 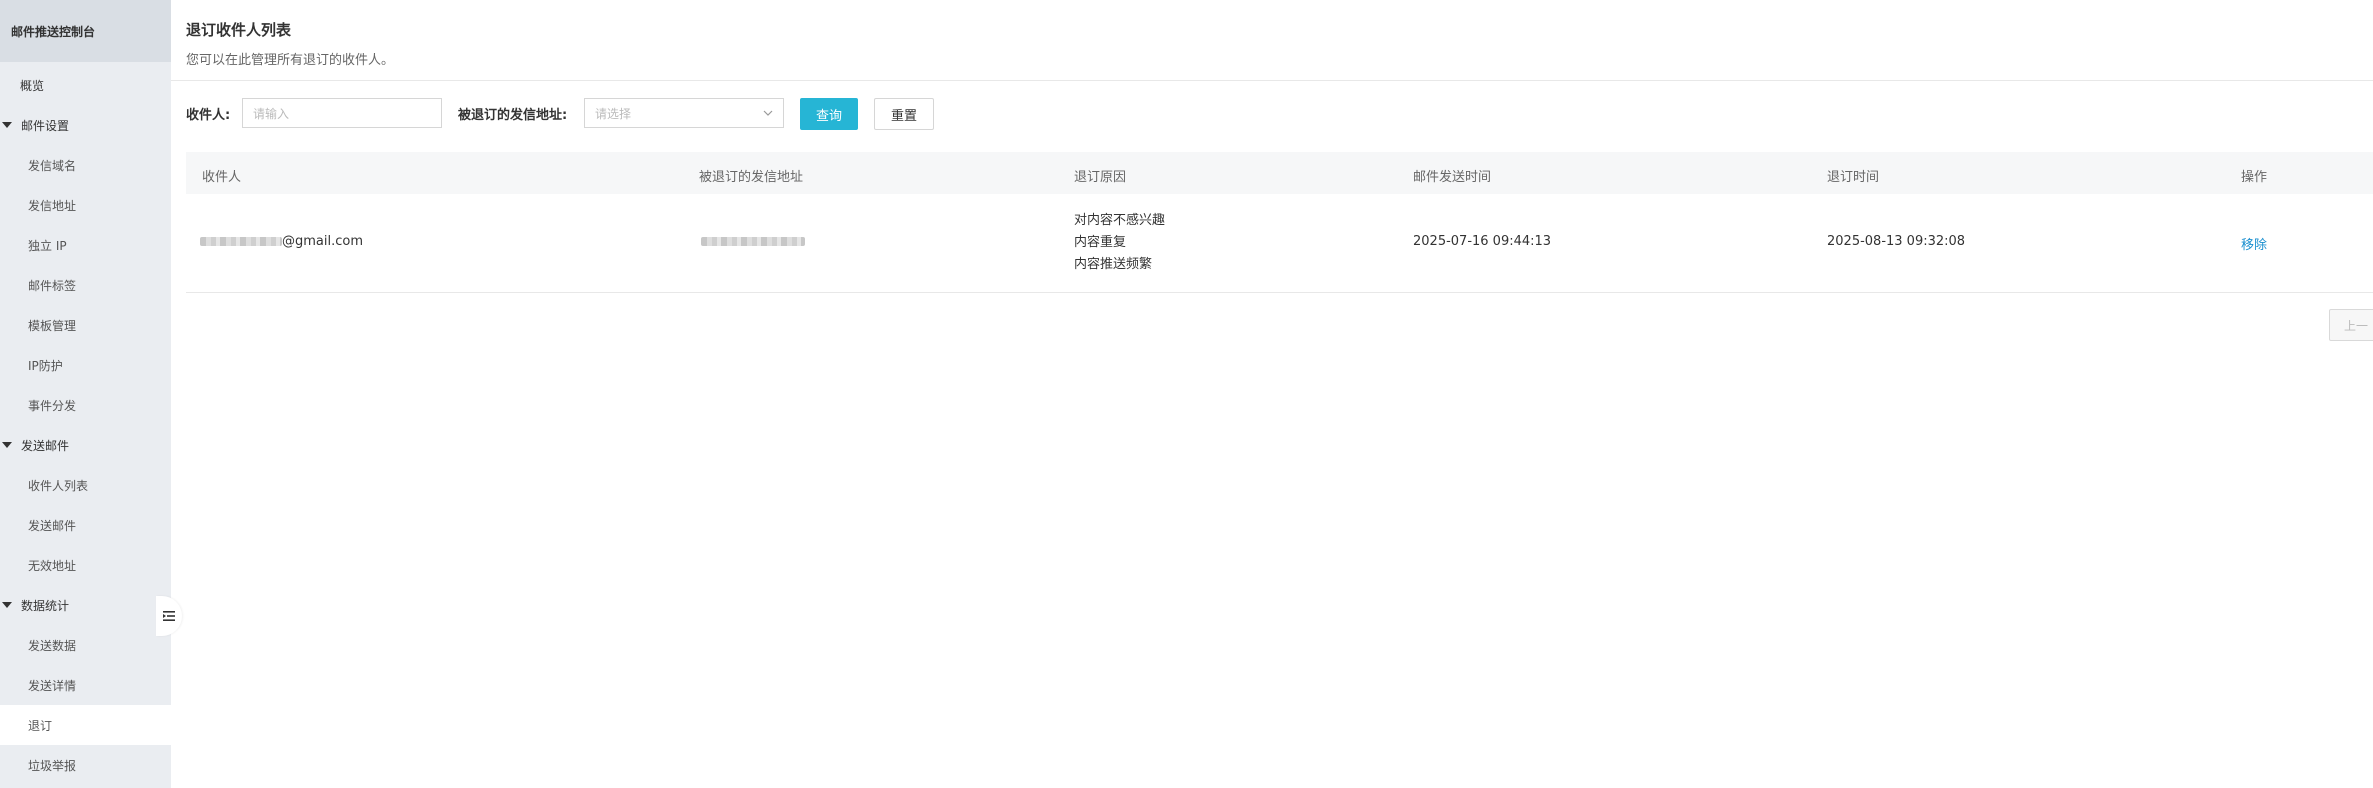 What do you see at coordinates (1100, 242) in the screenshot?
I see `reason-line: 内容重复` at bounding box center [1100, 242].